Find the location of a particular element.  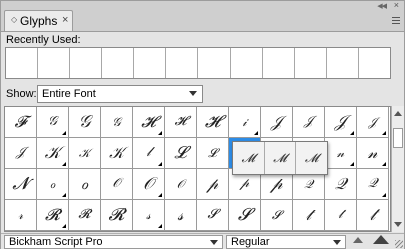

alternates-popup: 𝓜𝓜𝓜 is located at coordinates (280, 158).